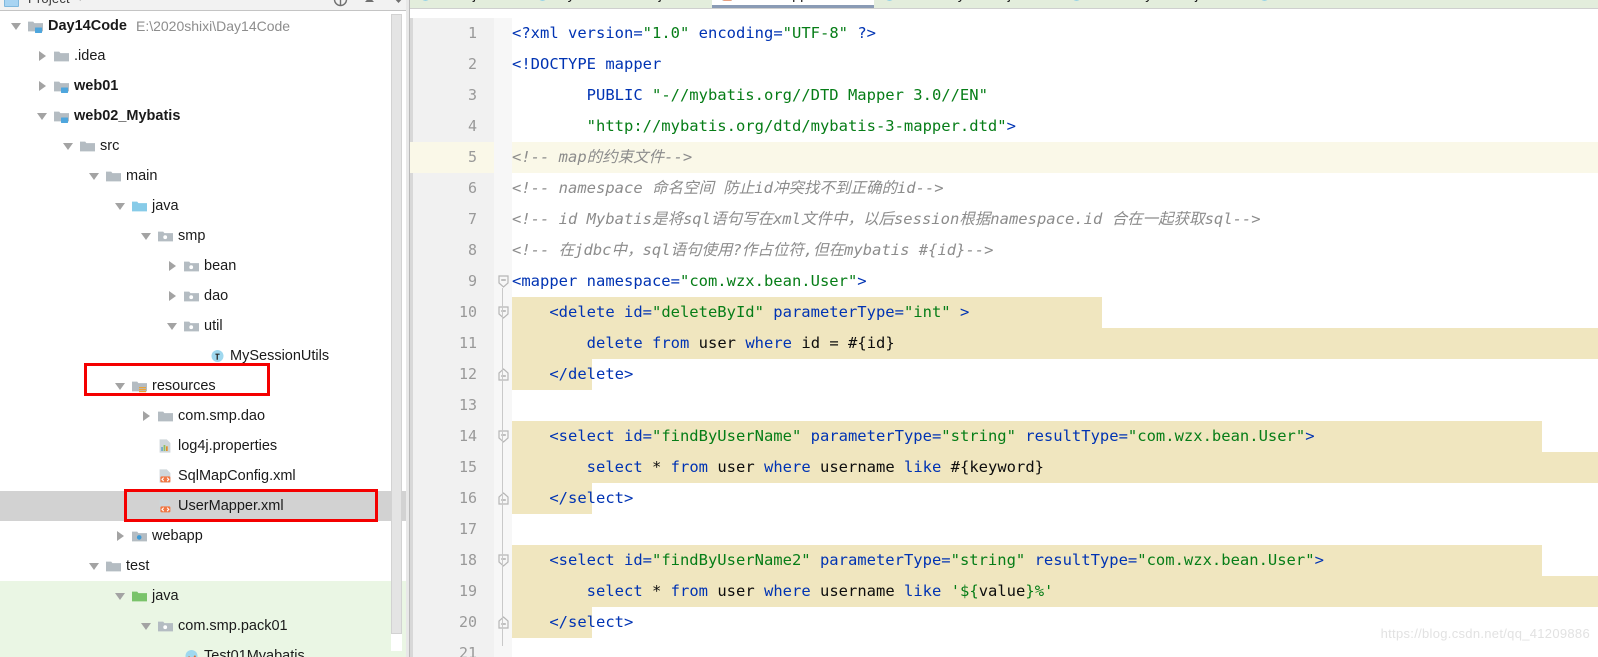 The image size is (1598, 657). I want to click on code-line: </delete>, so click(572, 374).